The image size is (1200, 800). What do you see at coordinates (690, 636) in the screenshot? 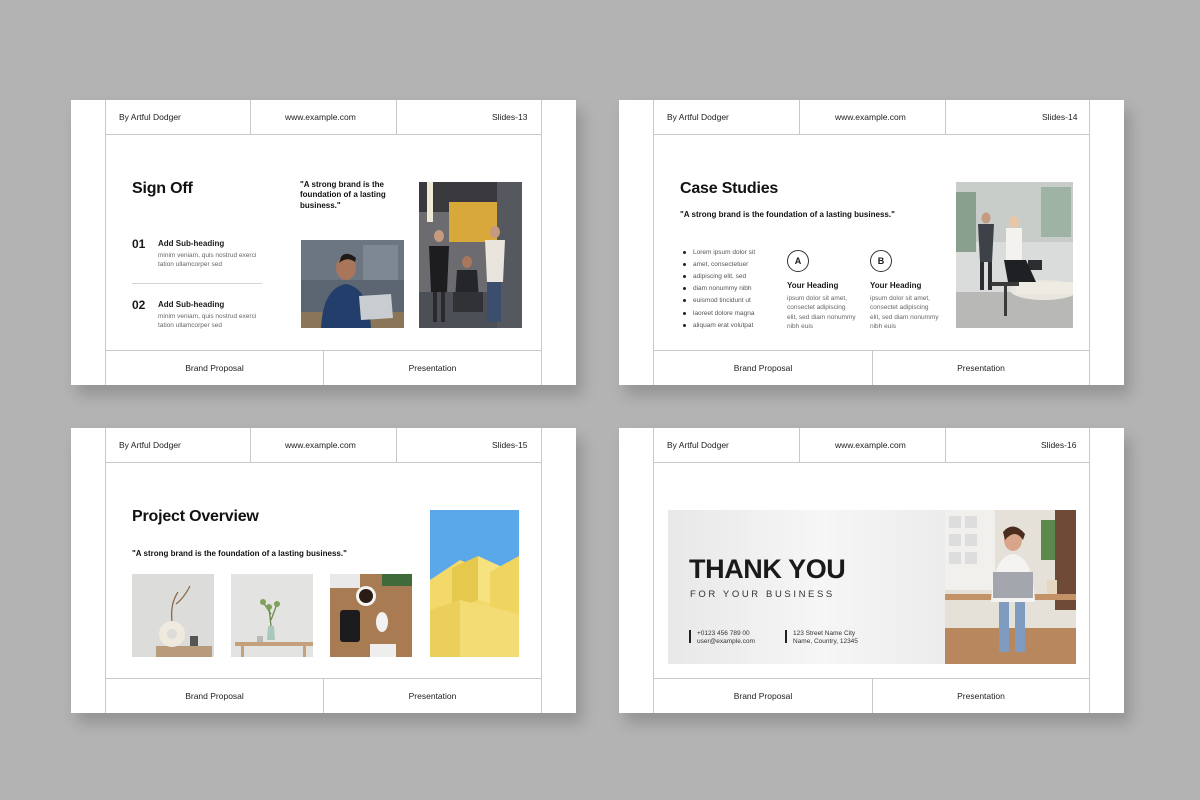
I see `contact-accent-bar` at bounding box center [690, 636].